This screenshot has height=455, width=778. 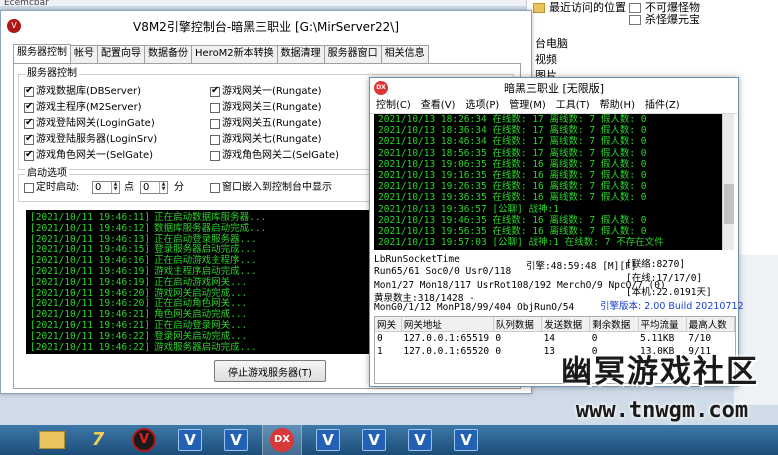 I want to click on taskbar-file-explorer, so click(x=52, y=440).